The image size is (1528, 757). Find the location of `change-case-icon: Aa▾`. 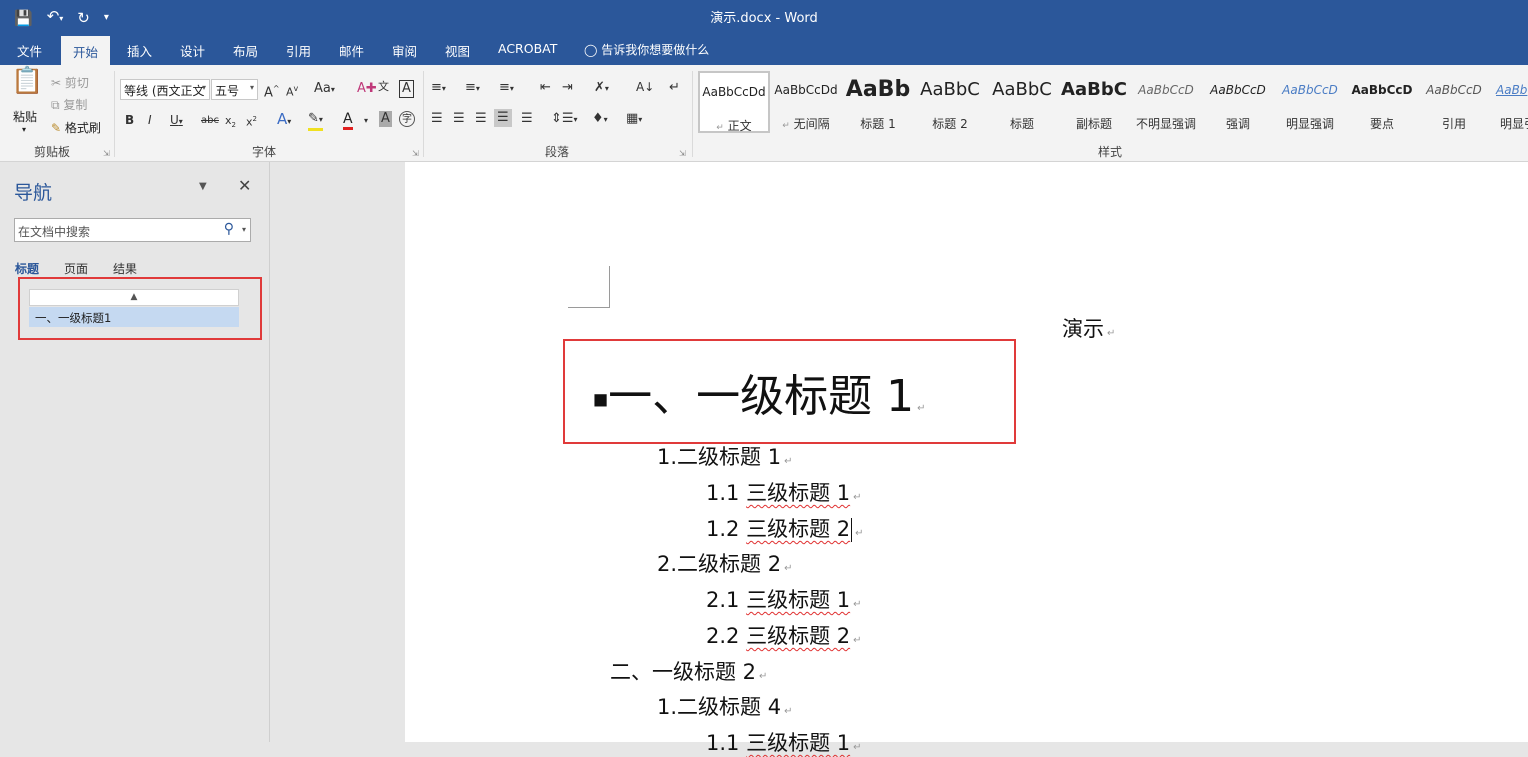

change-case-icon: Aa▾ is located at coordinates (324, 89).